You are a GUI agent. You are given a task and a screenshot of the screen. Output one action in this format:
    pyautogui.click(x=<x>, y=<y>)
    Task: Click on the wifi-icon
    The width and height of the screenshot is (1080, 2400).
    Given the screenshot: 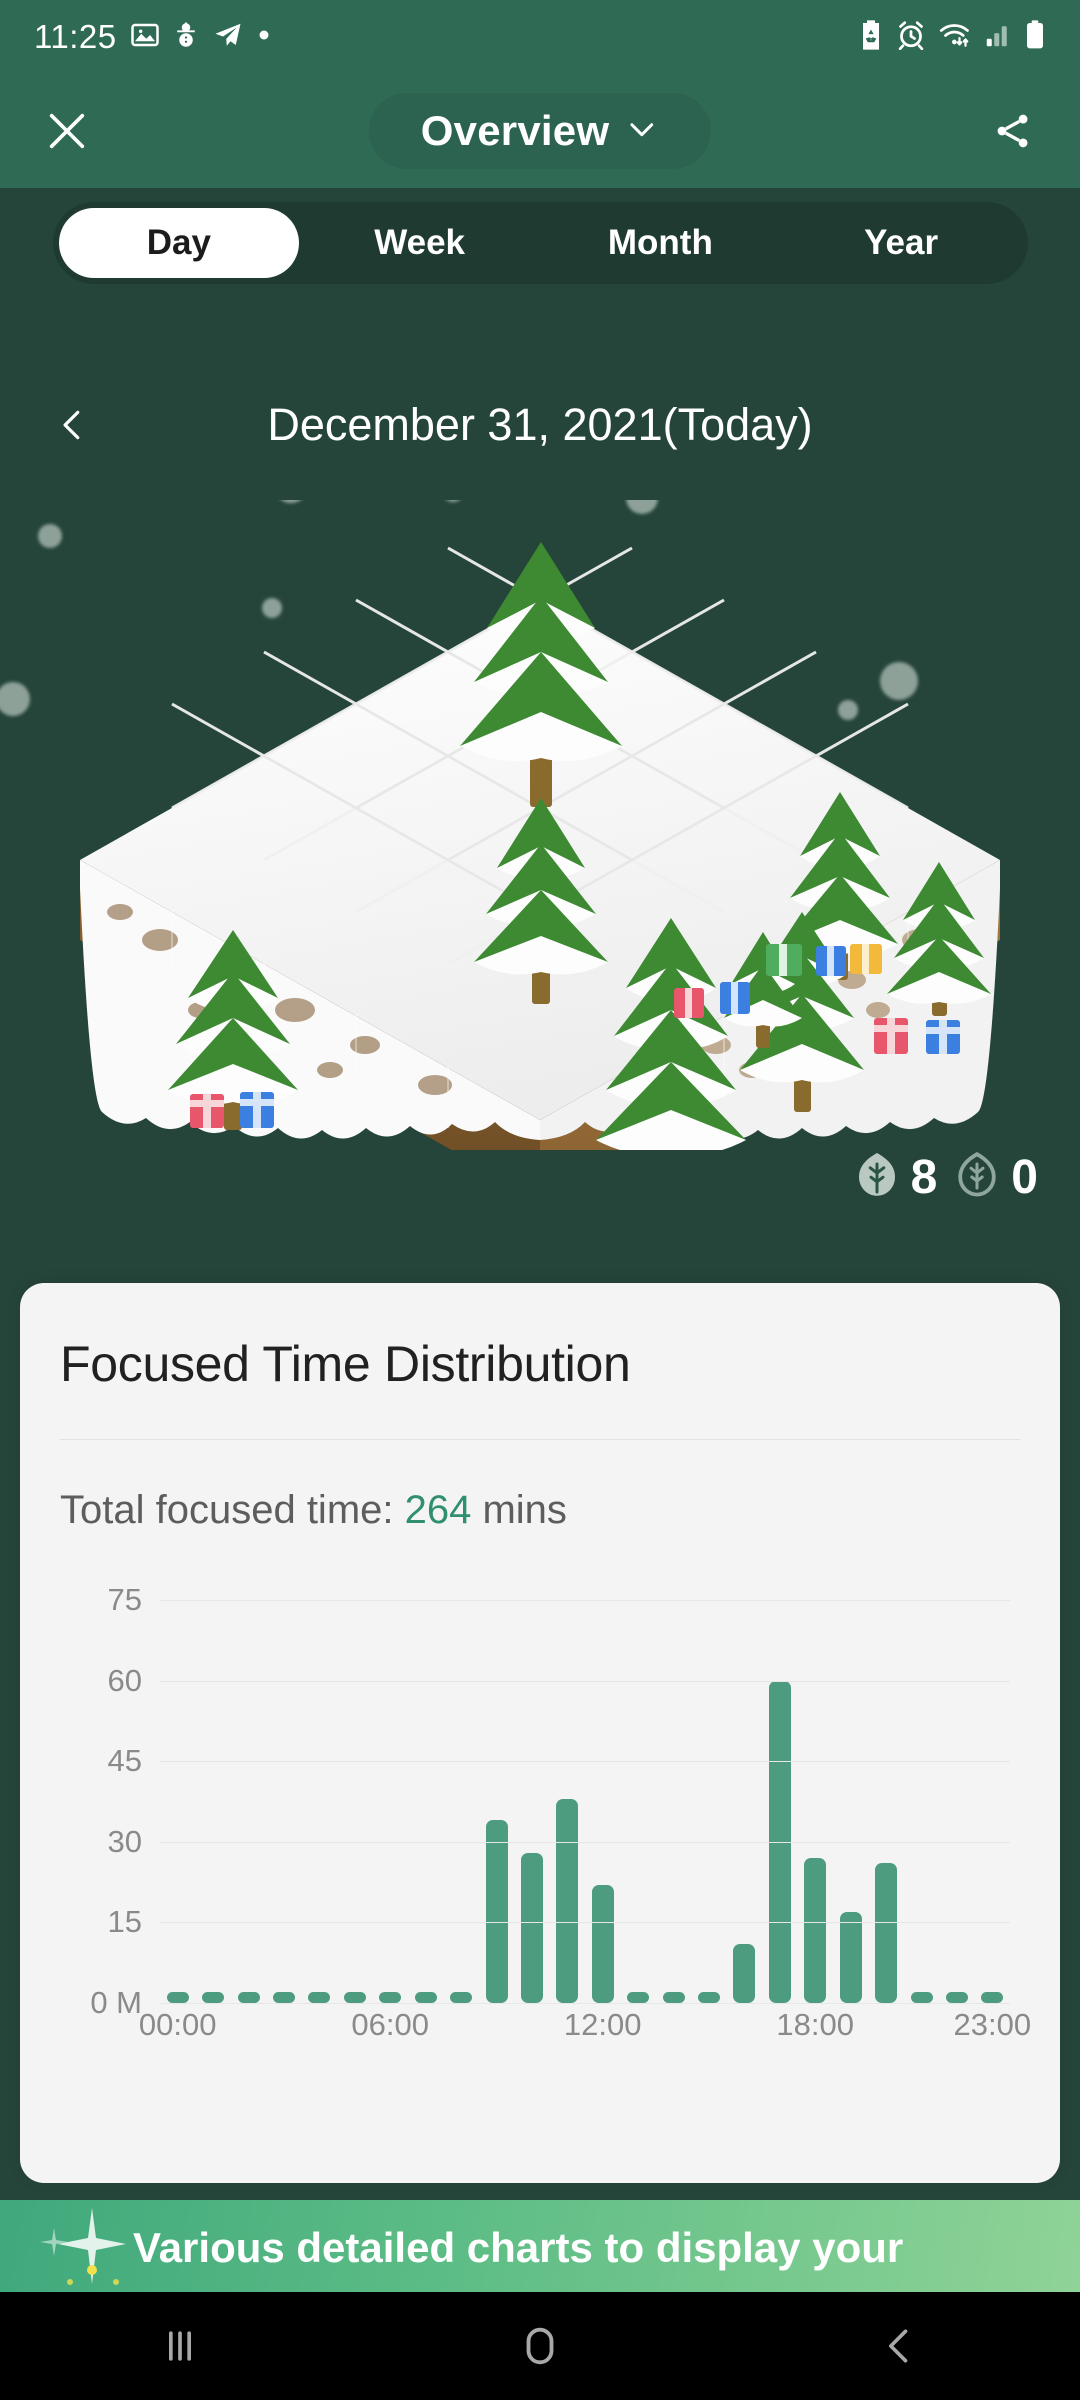 What is the action you would take?
    pyautogui.click(x=955, y=37)
    